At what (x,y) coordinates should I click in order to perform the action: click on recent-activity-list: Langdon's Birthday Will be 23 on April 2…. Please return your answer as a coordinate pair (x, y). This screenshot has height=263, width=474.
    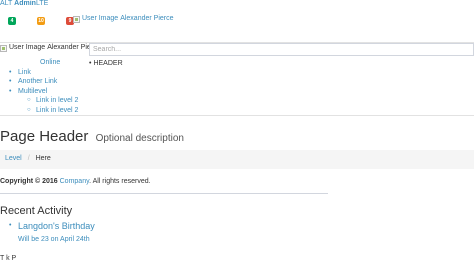
    Looking at the image, I should click on (52, 232).